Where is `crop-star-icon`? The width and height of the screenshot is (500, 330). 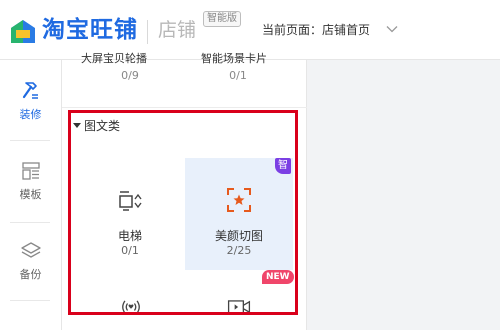
crop-star-icon is located at coordinates (239, 200).